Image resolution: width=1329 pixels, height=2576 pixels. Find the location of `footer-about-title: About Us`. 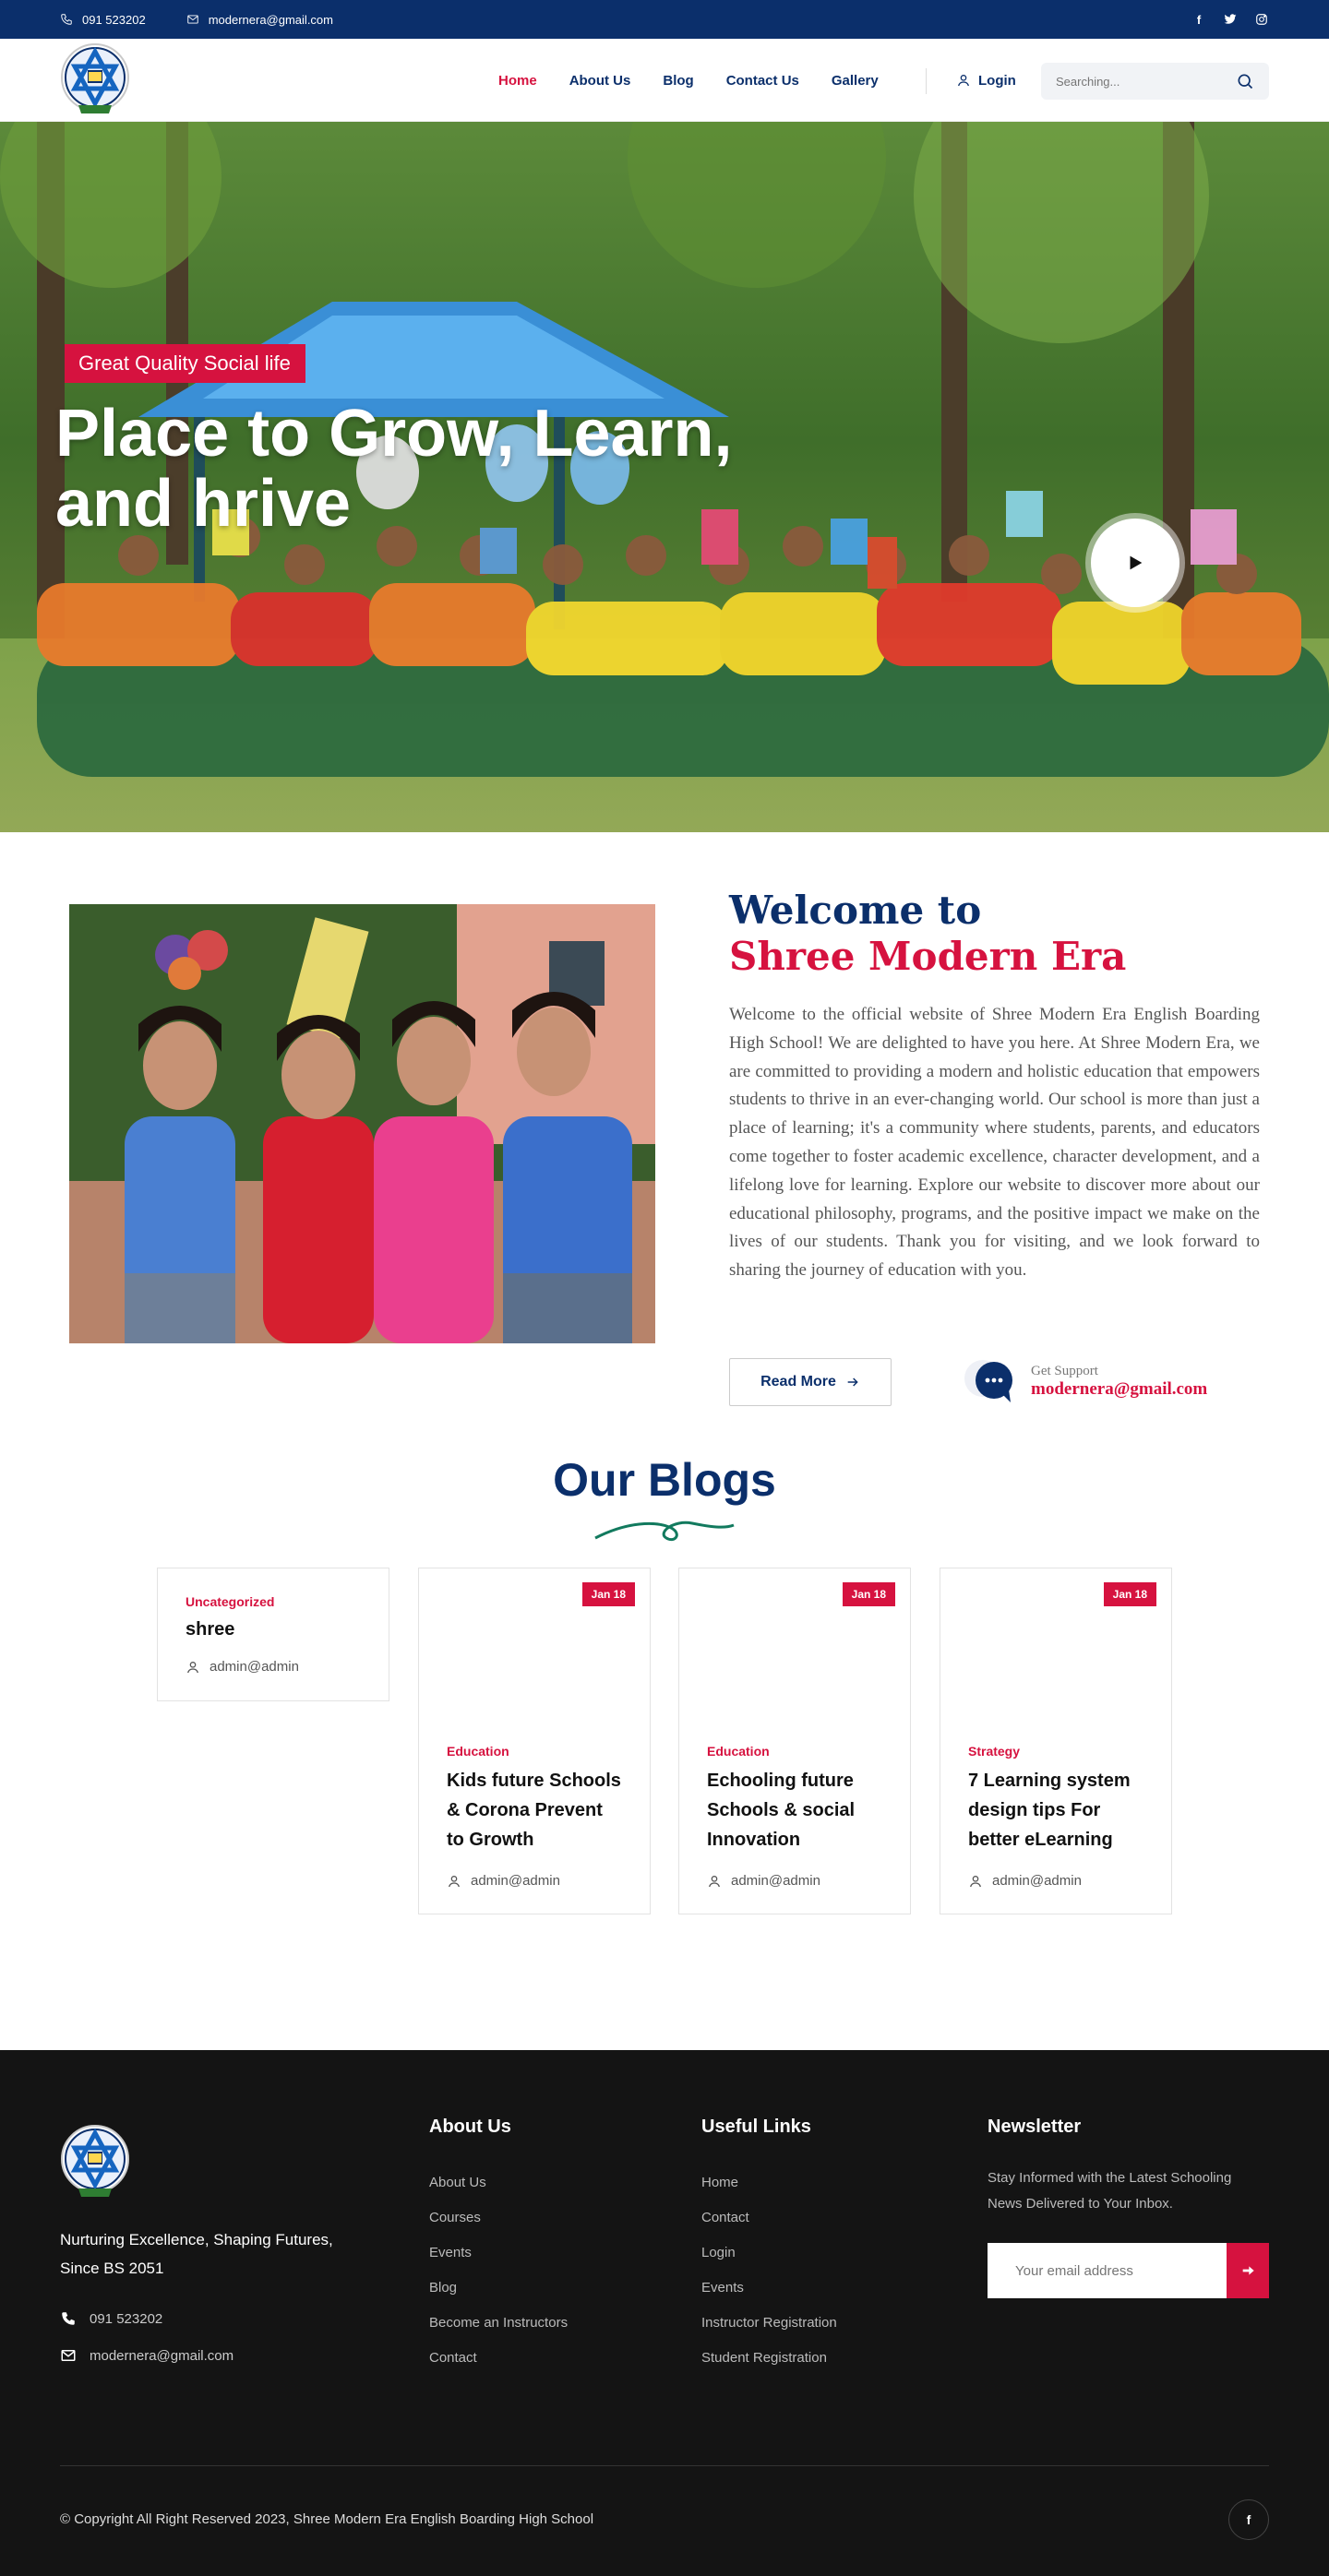

footer-about-title: About Us is located at coordinates (470, 2127).